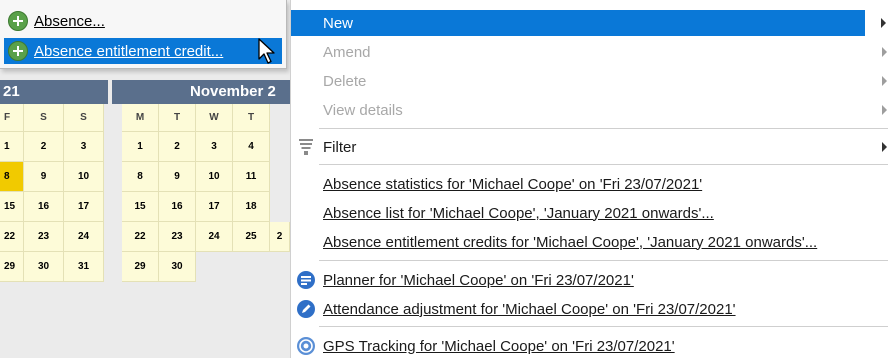  Describe the element at coordinates (140, 118) in the screenshot. I see `calendar-weekday-header: M` at that location.